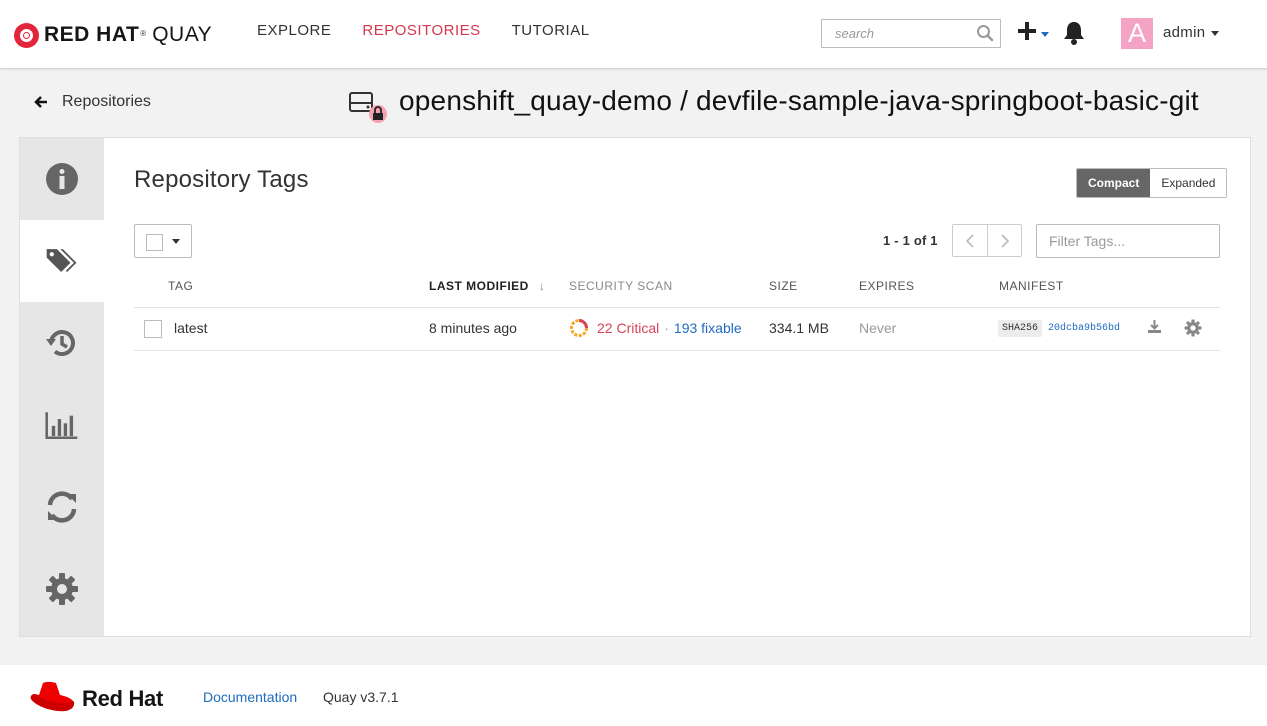 The image size is (1267, 726). What do you see at coordinates (783, 286) in the screenshot?
I see `column-header-size: SIZE` at bounding box center [783, 286].